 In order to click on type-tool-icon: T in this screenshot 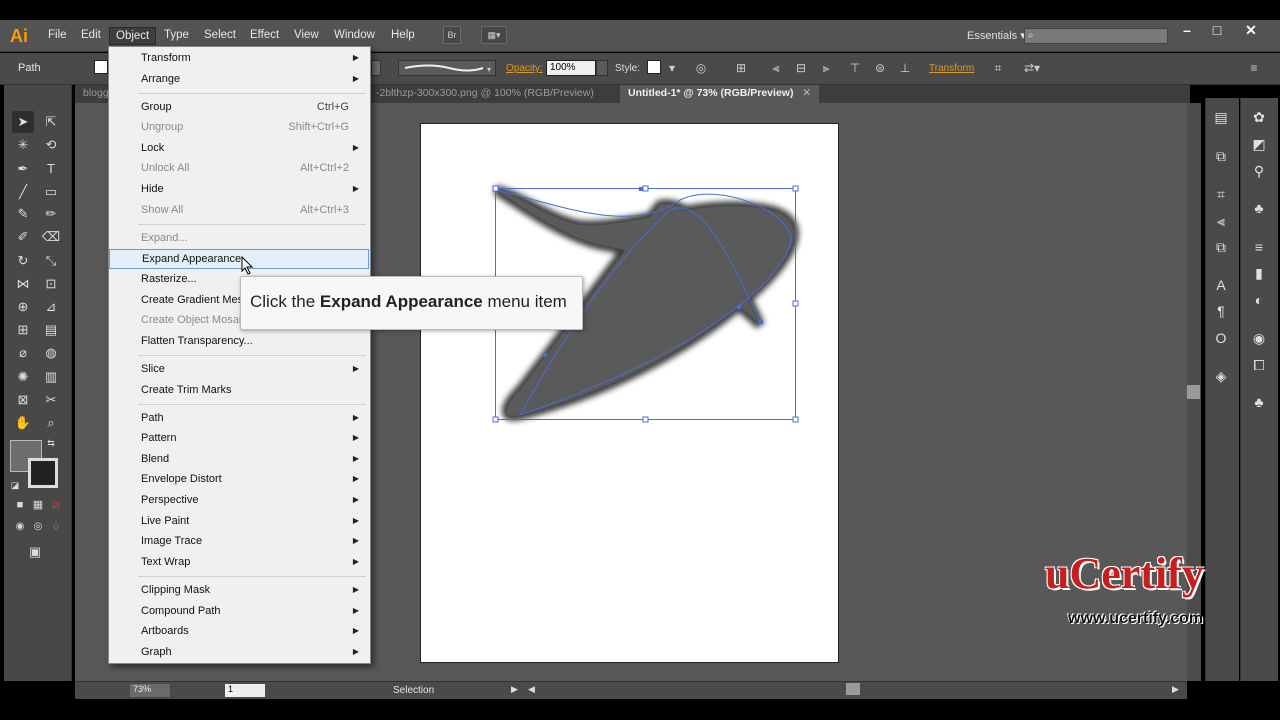, I will do `click(51, 169)`.